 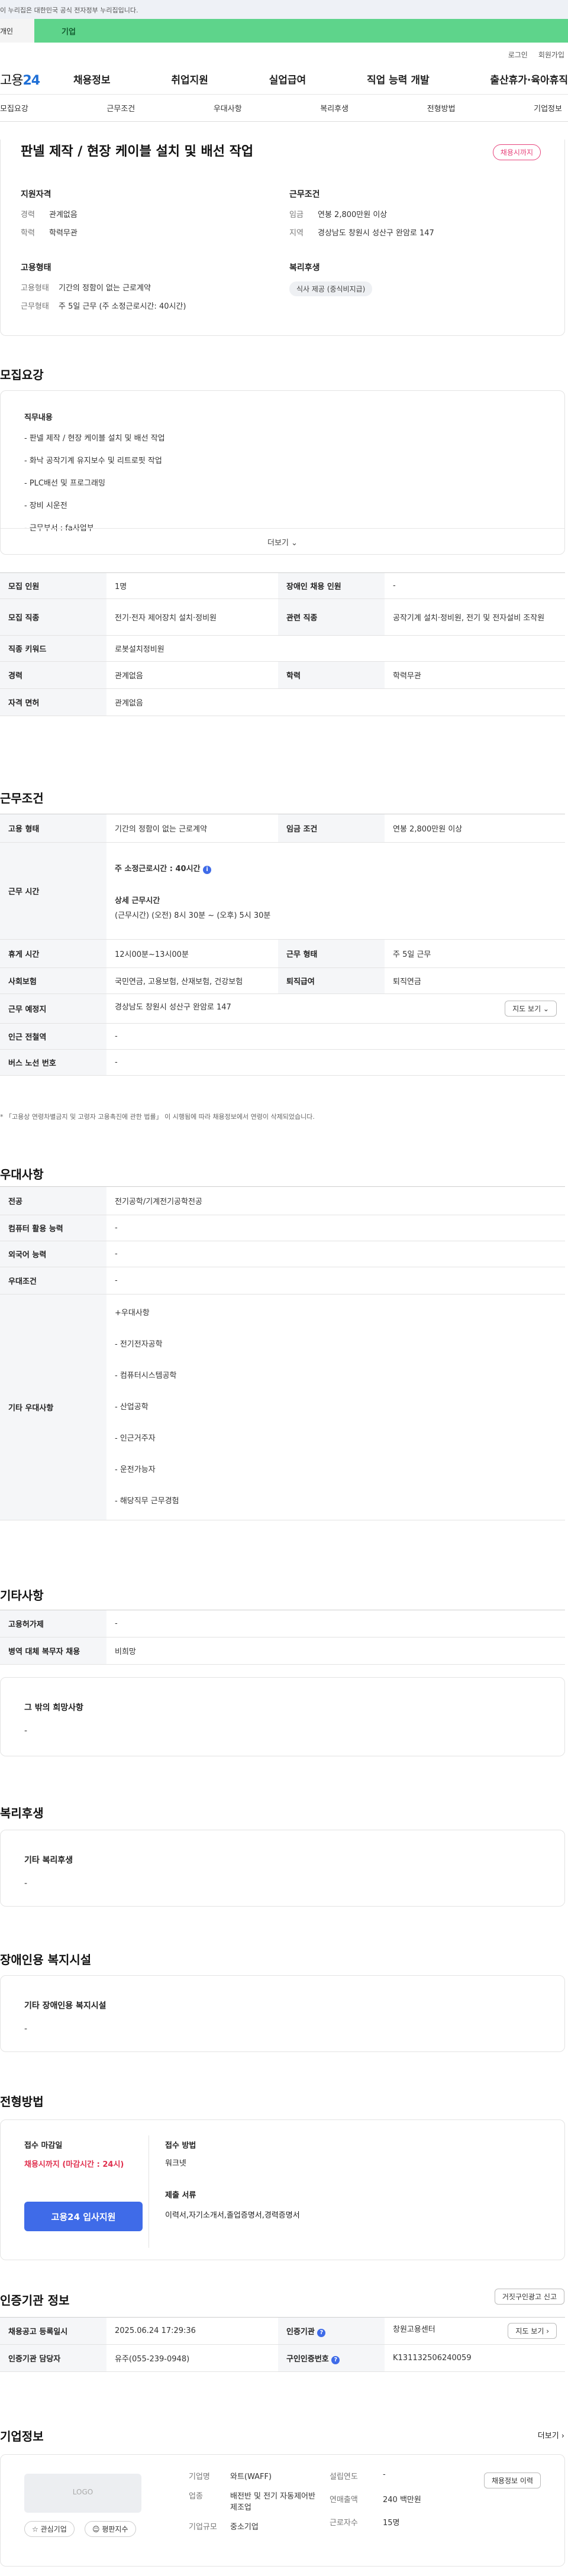 I want to click on gnb-item: 실업급여, so click(x=287, y=79).